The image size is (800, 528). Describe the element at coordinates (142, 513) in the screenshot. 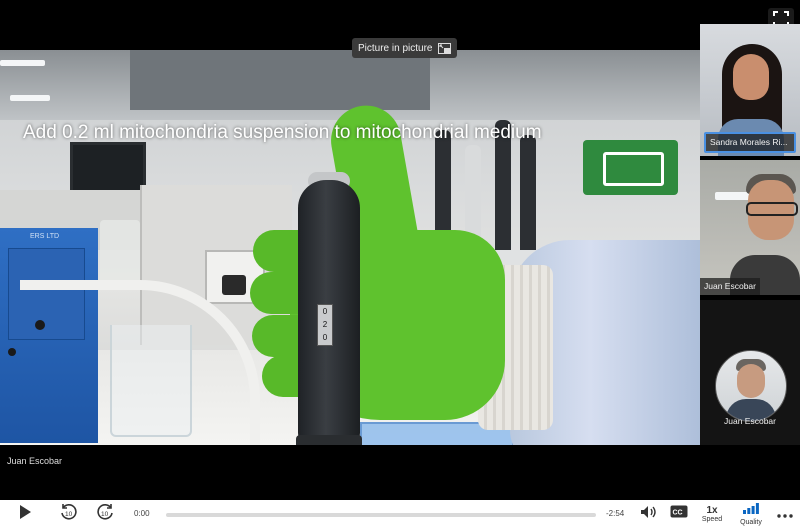

I see `current-time: 0:00` at that location.